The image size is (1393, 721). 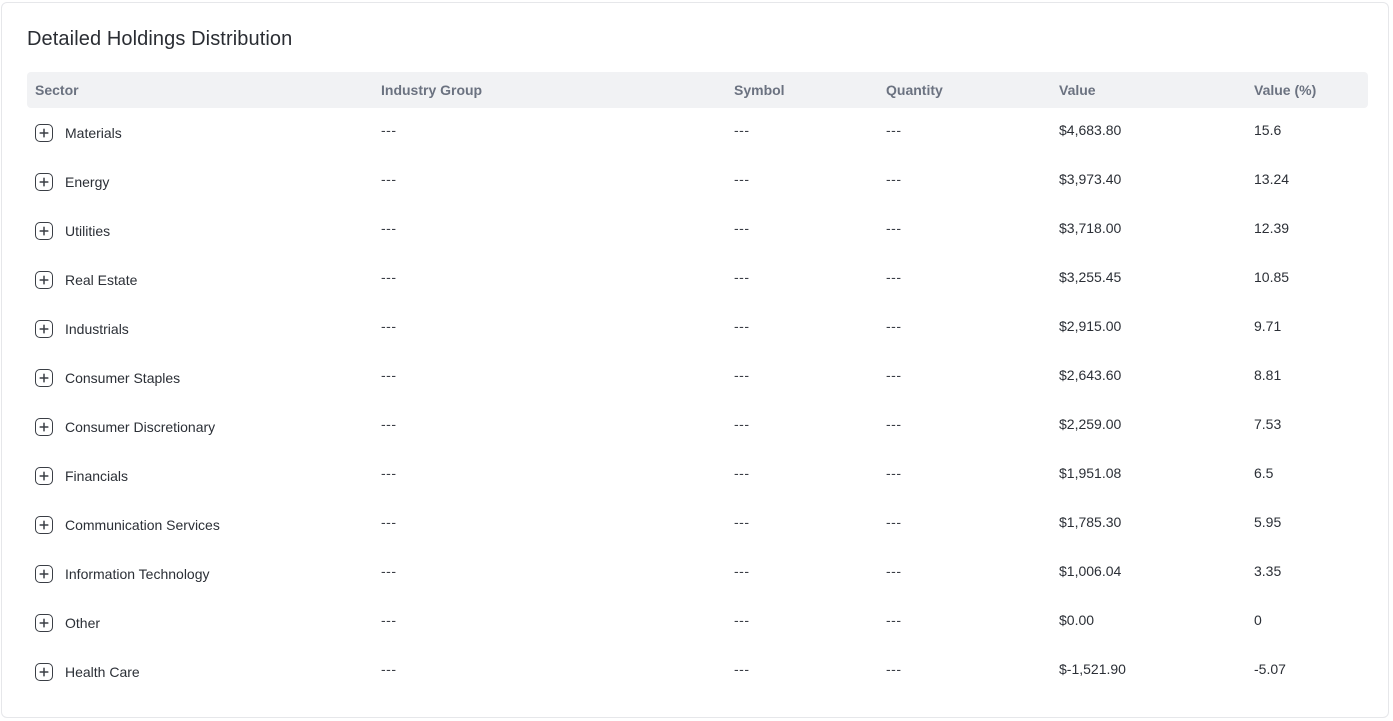 What do you see at coordinates (93, 133) in the screenshot?
I see `sector-label: Materials` at bounding box center [93, 133].